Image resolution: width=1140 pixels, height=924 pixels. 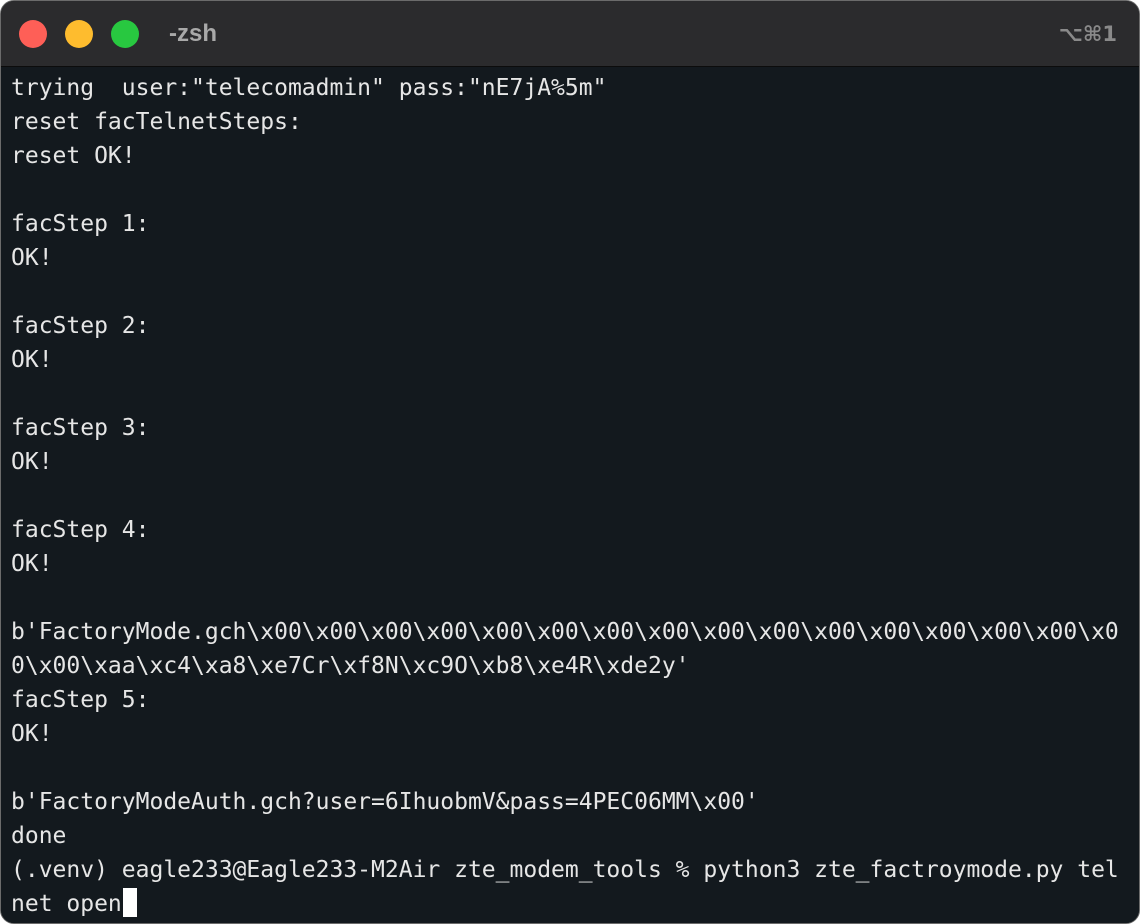 I want to click on output-line: facStep 4:, so click(x=80, y=530).